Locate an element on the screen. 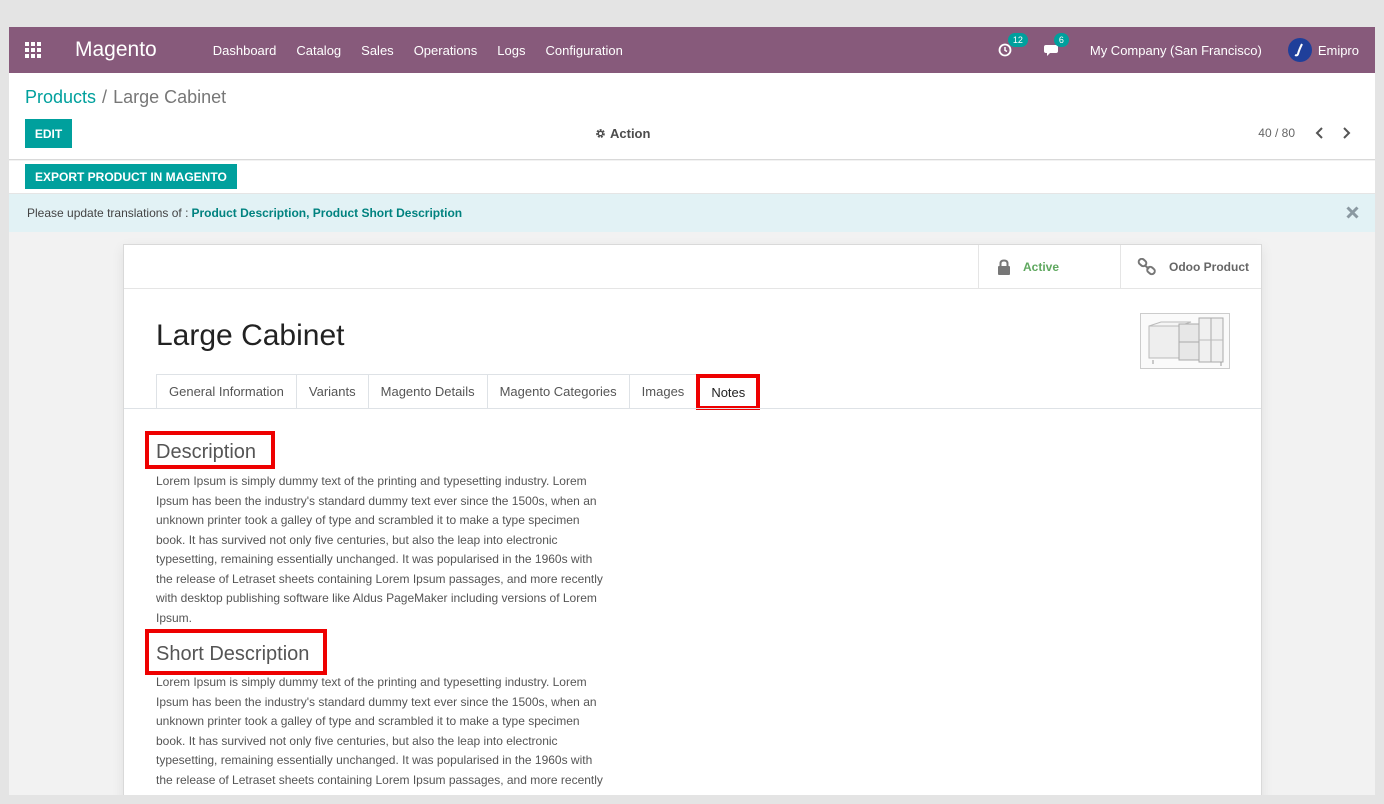 This screenshot has height=804, width=1384. company-switcher: My Company (San Francisco) is located at coordinates (1176, 50).